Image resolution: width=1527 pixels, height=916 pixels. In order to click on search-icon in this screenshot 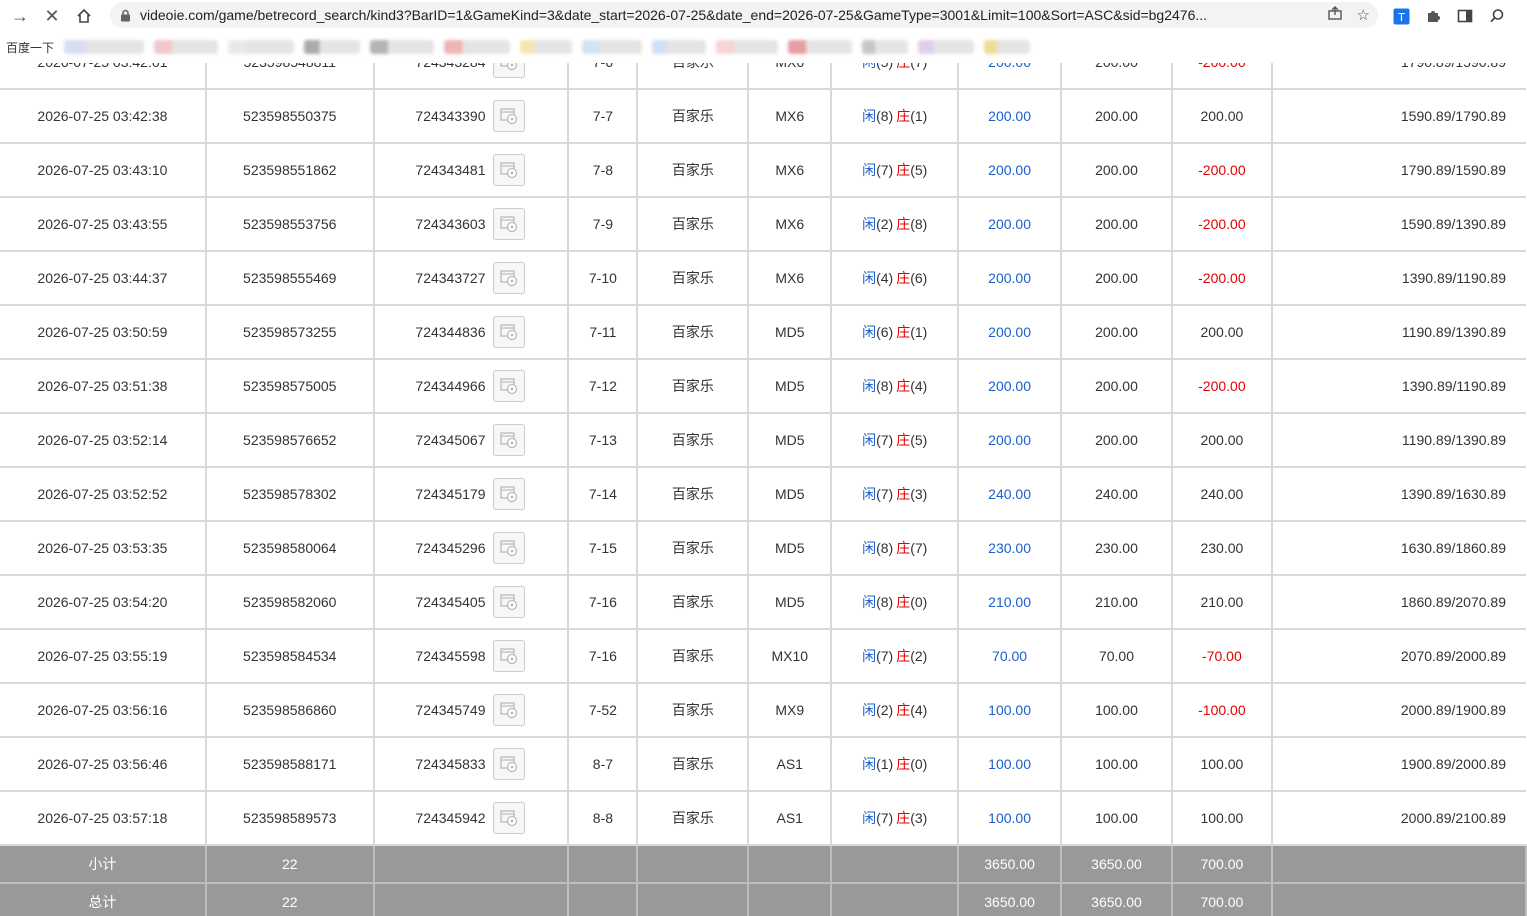, I will do `click(1497, 16)`.